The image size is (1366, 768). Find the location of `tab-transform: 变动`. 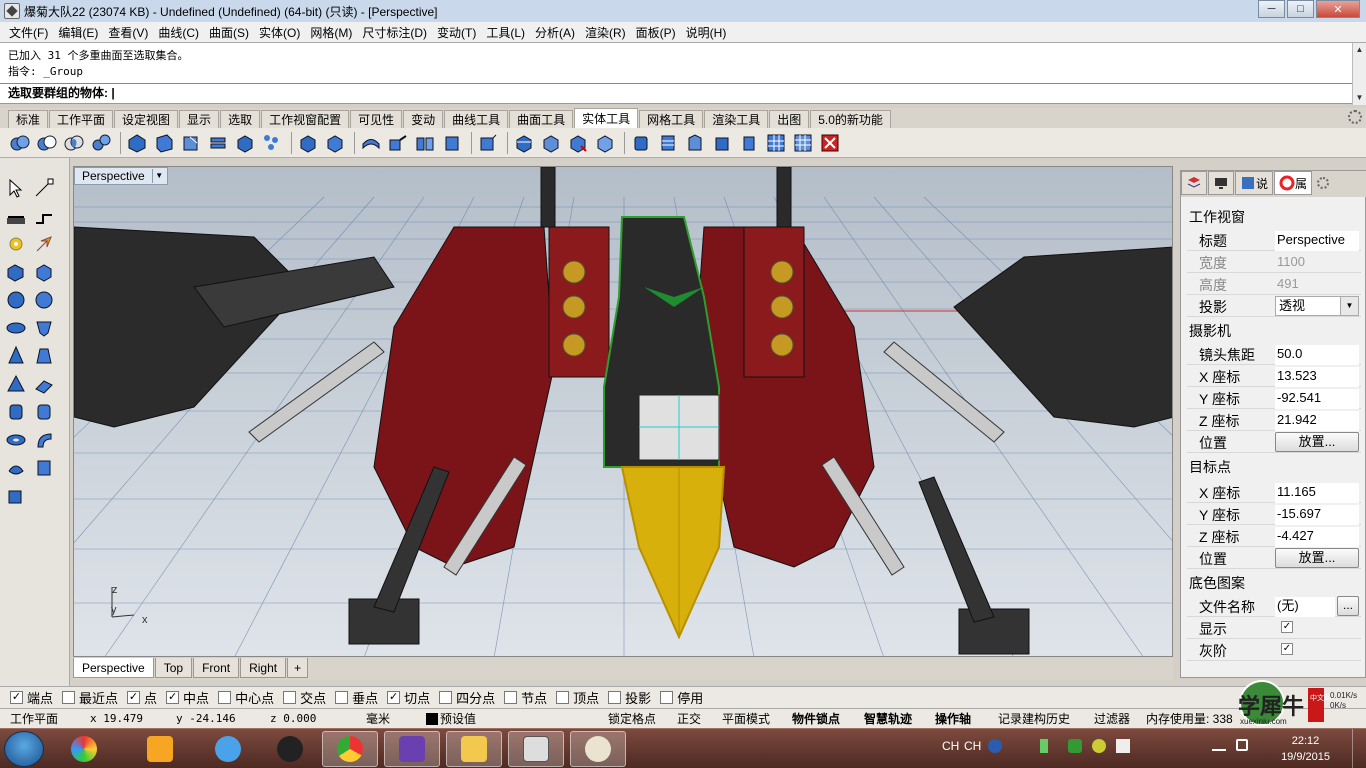

tab-transform: 变动 is located at coordinates (423, 119).